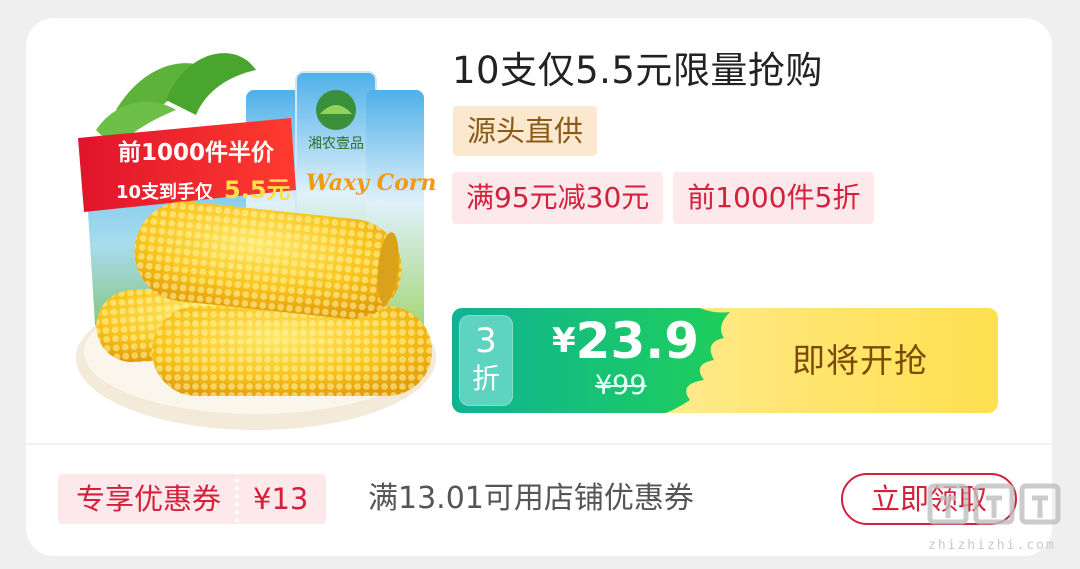  I want to click on discount-number: 3, so click(486, 341).